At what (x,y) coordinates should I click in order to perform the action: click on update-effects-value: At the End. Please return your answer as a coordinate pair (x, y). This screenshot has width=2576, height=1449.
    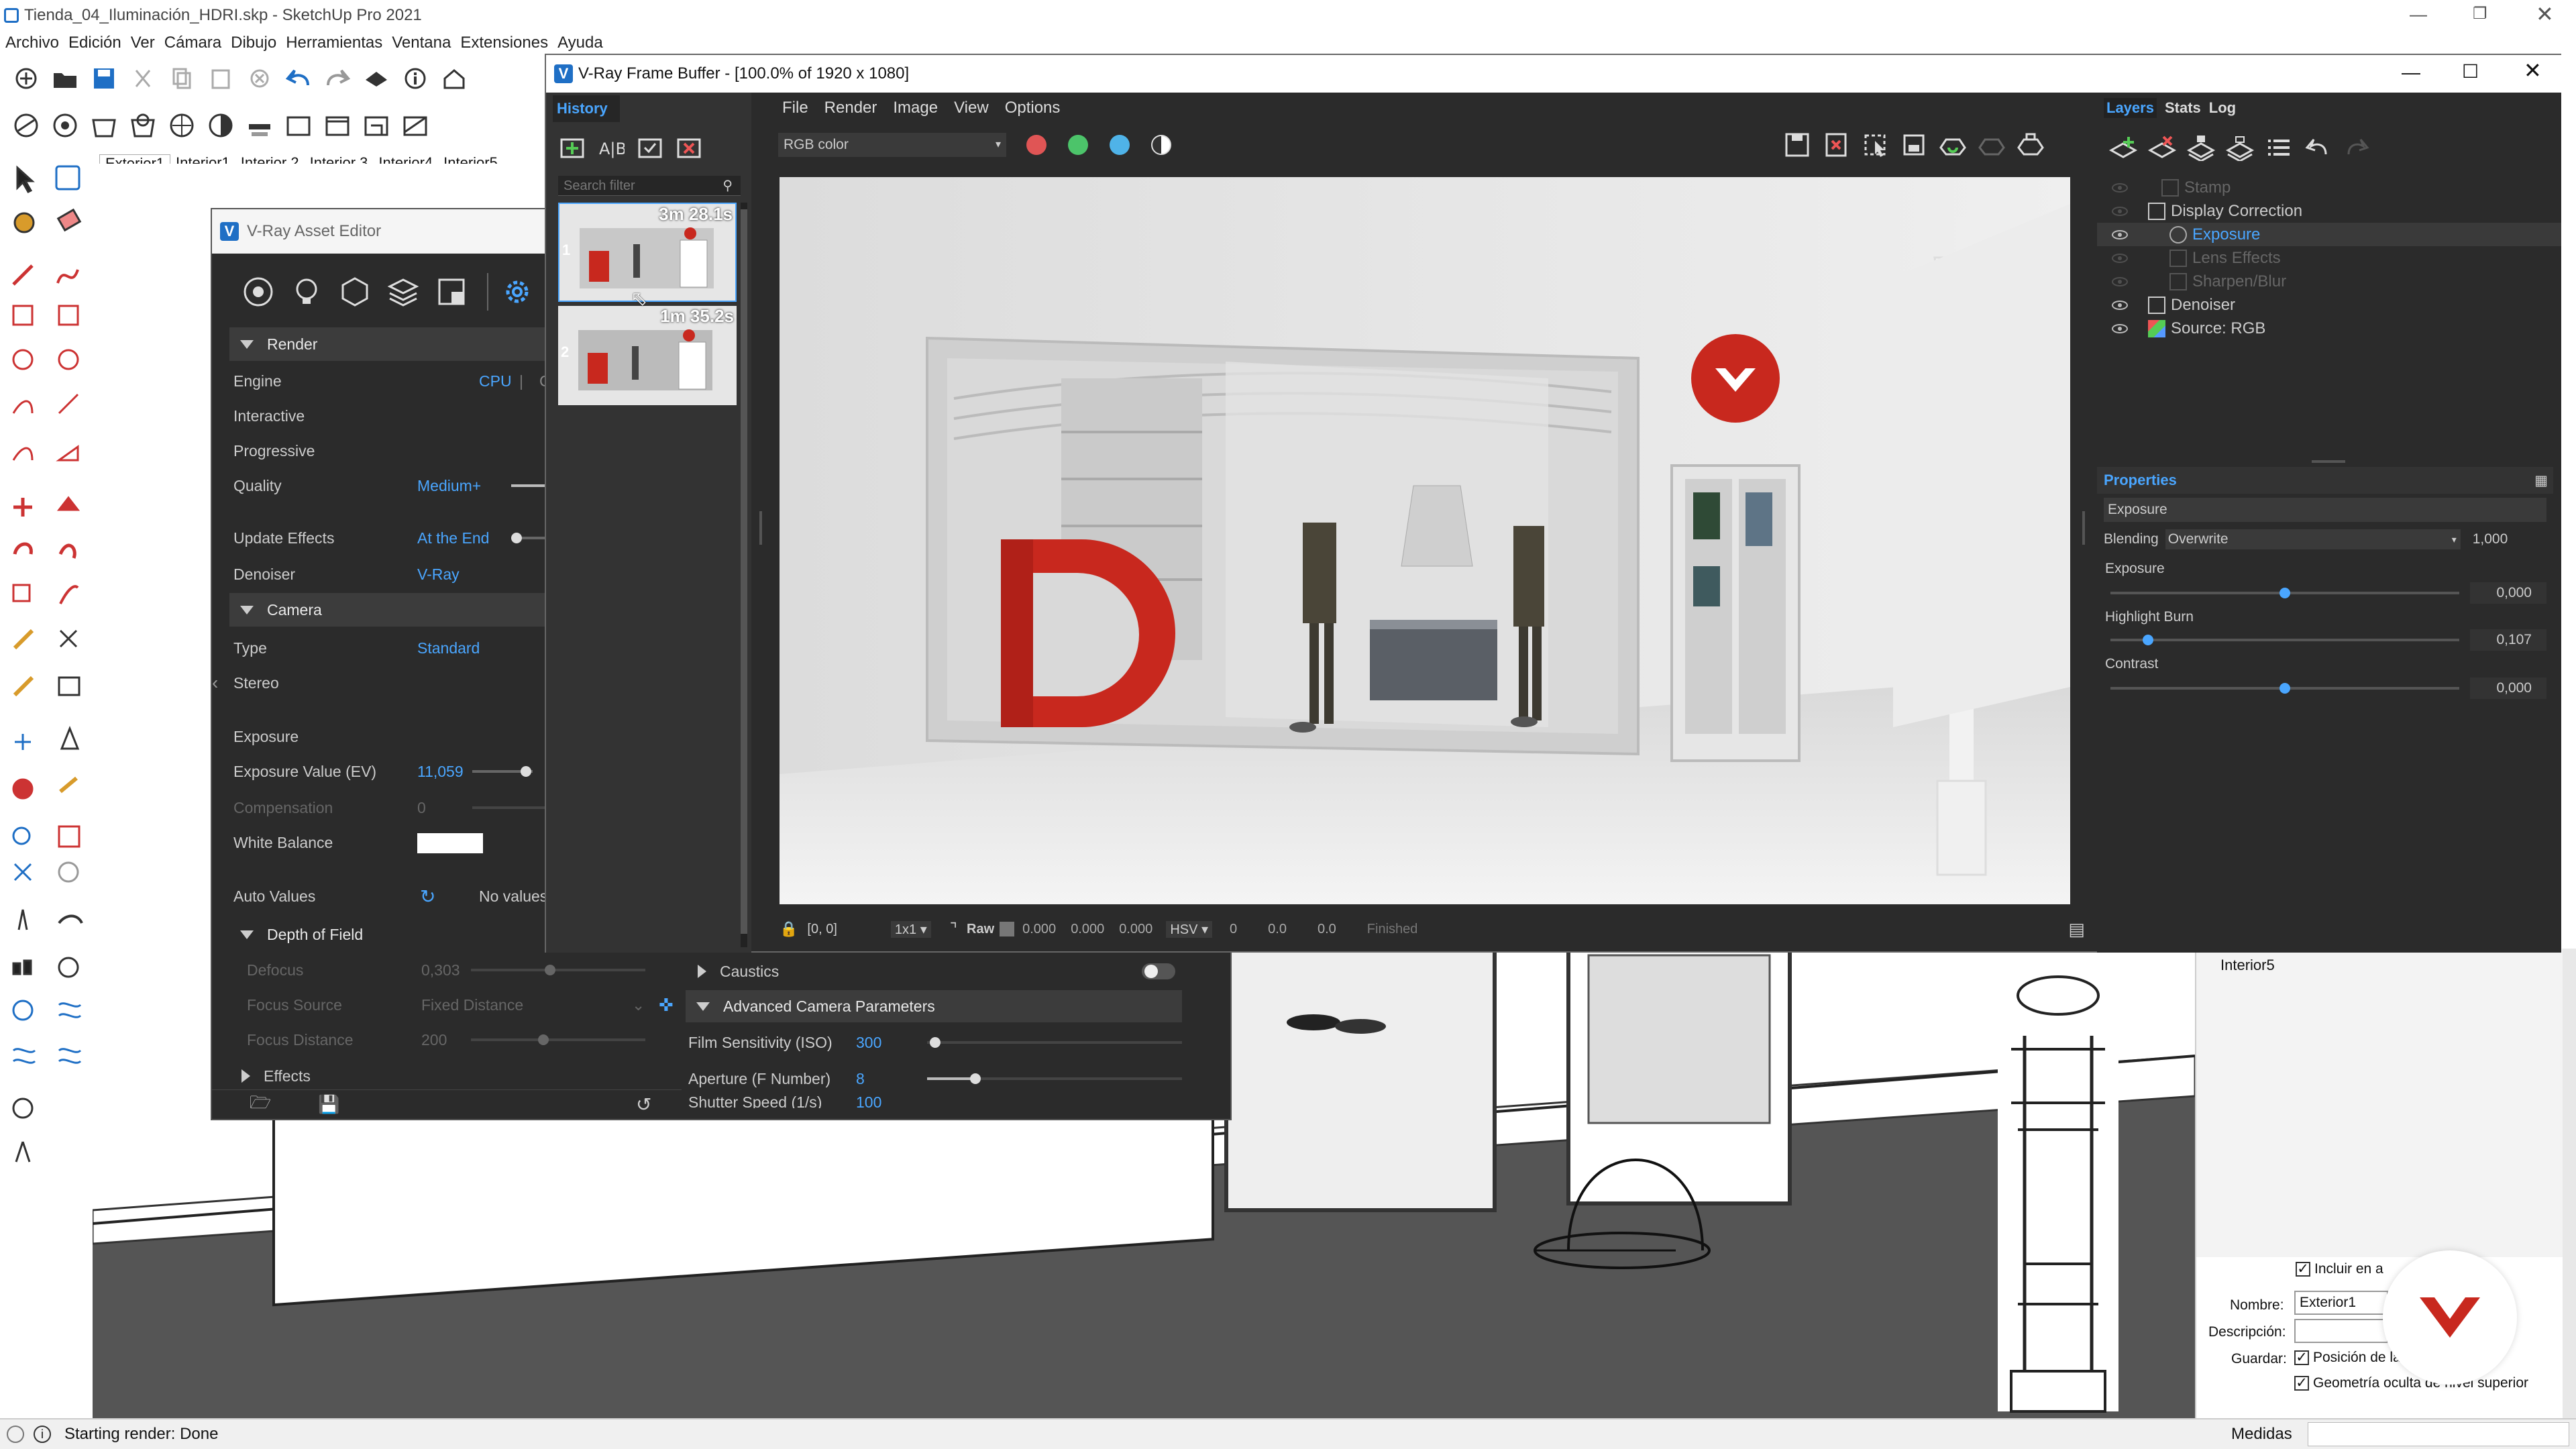
    Looking at the image, I should click on (453, 538).